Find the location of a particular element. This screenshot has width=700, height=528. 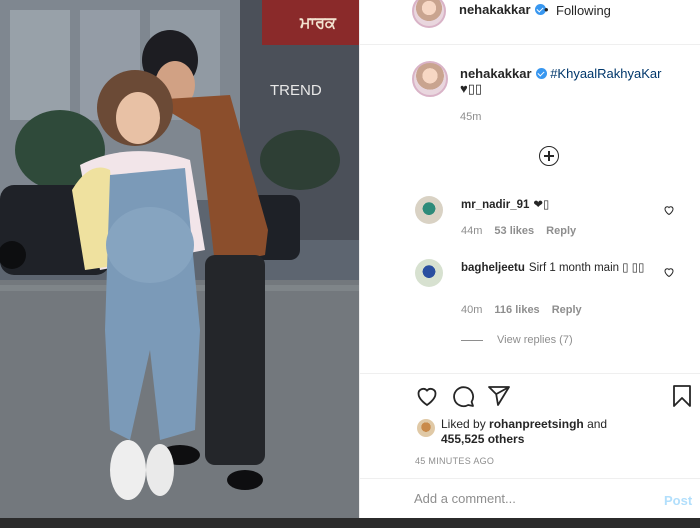

caption-time: 45m is located at coordinates (470, 117).